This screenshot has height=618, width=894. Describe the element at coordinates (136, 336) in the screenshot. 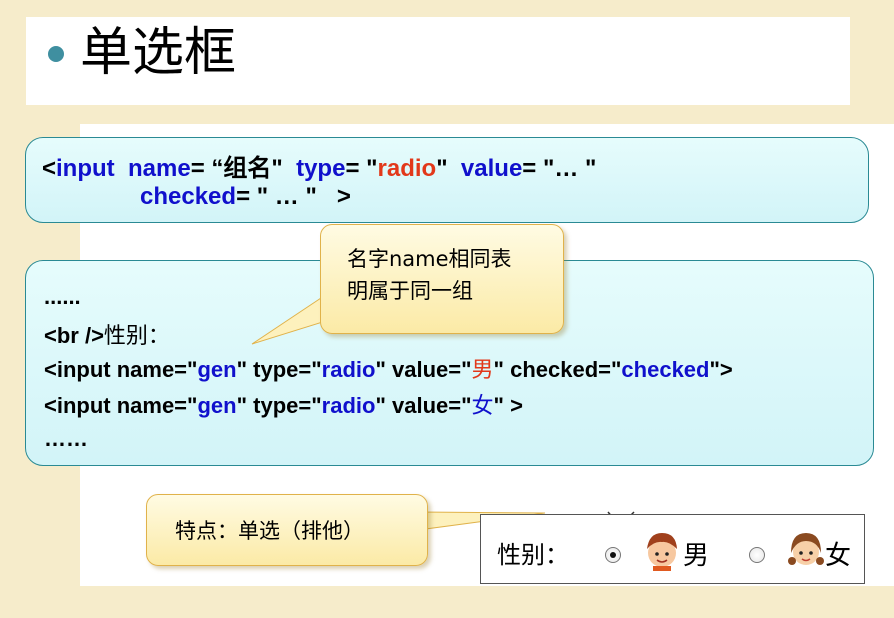

I see `br-label: 性别：` at that location.